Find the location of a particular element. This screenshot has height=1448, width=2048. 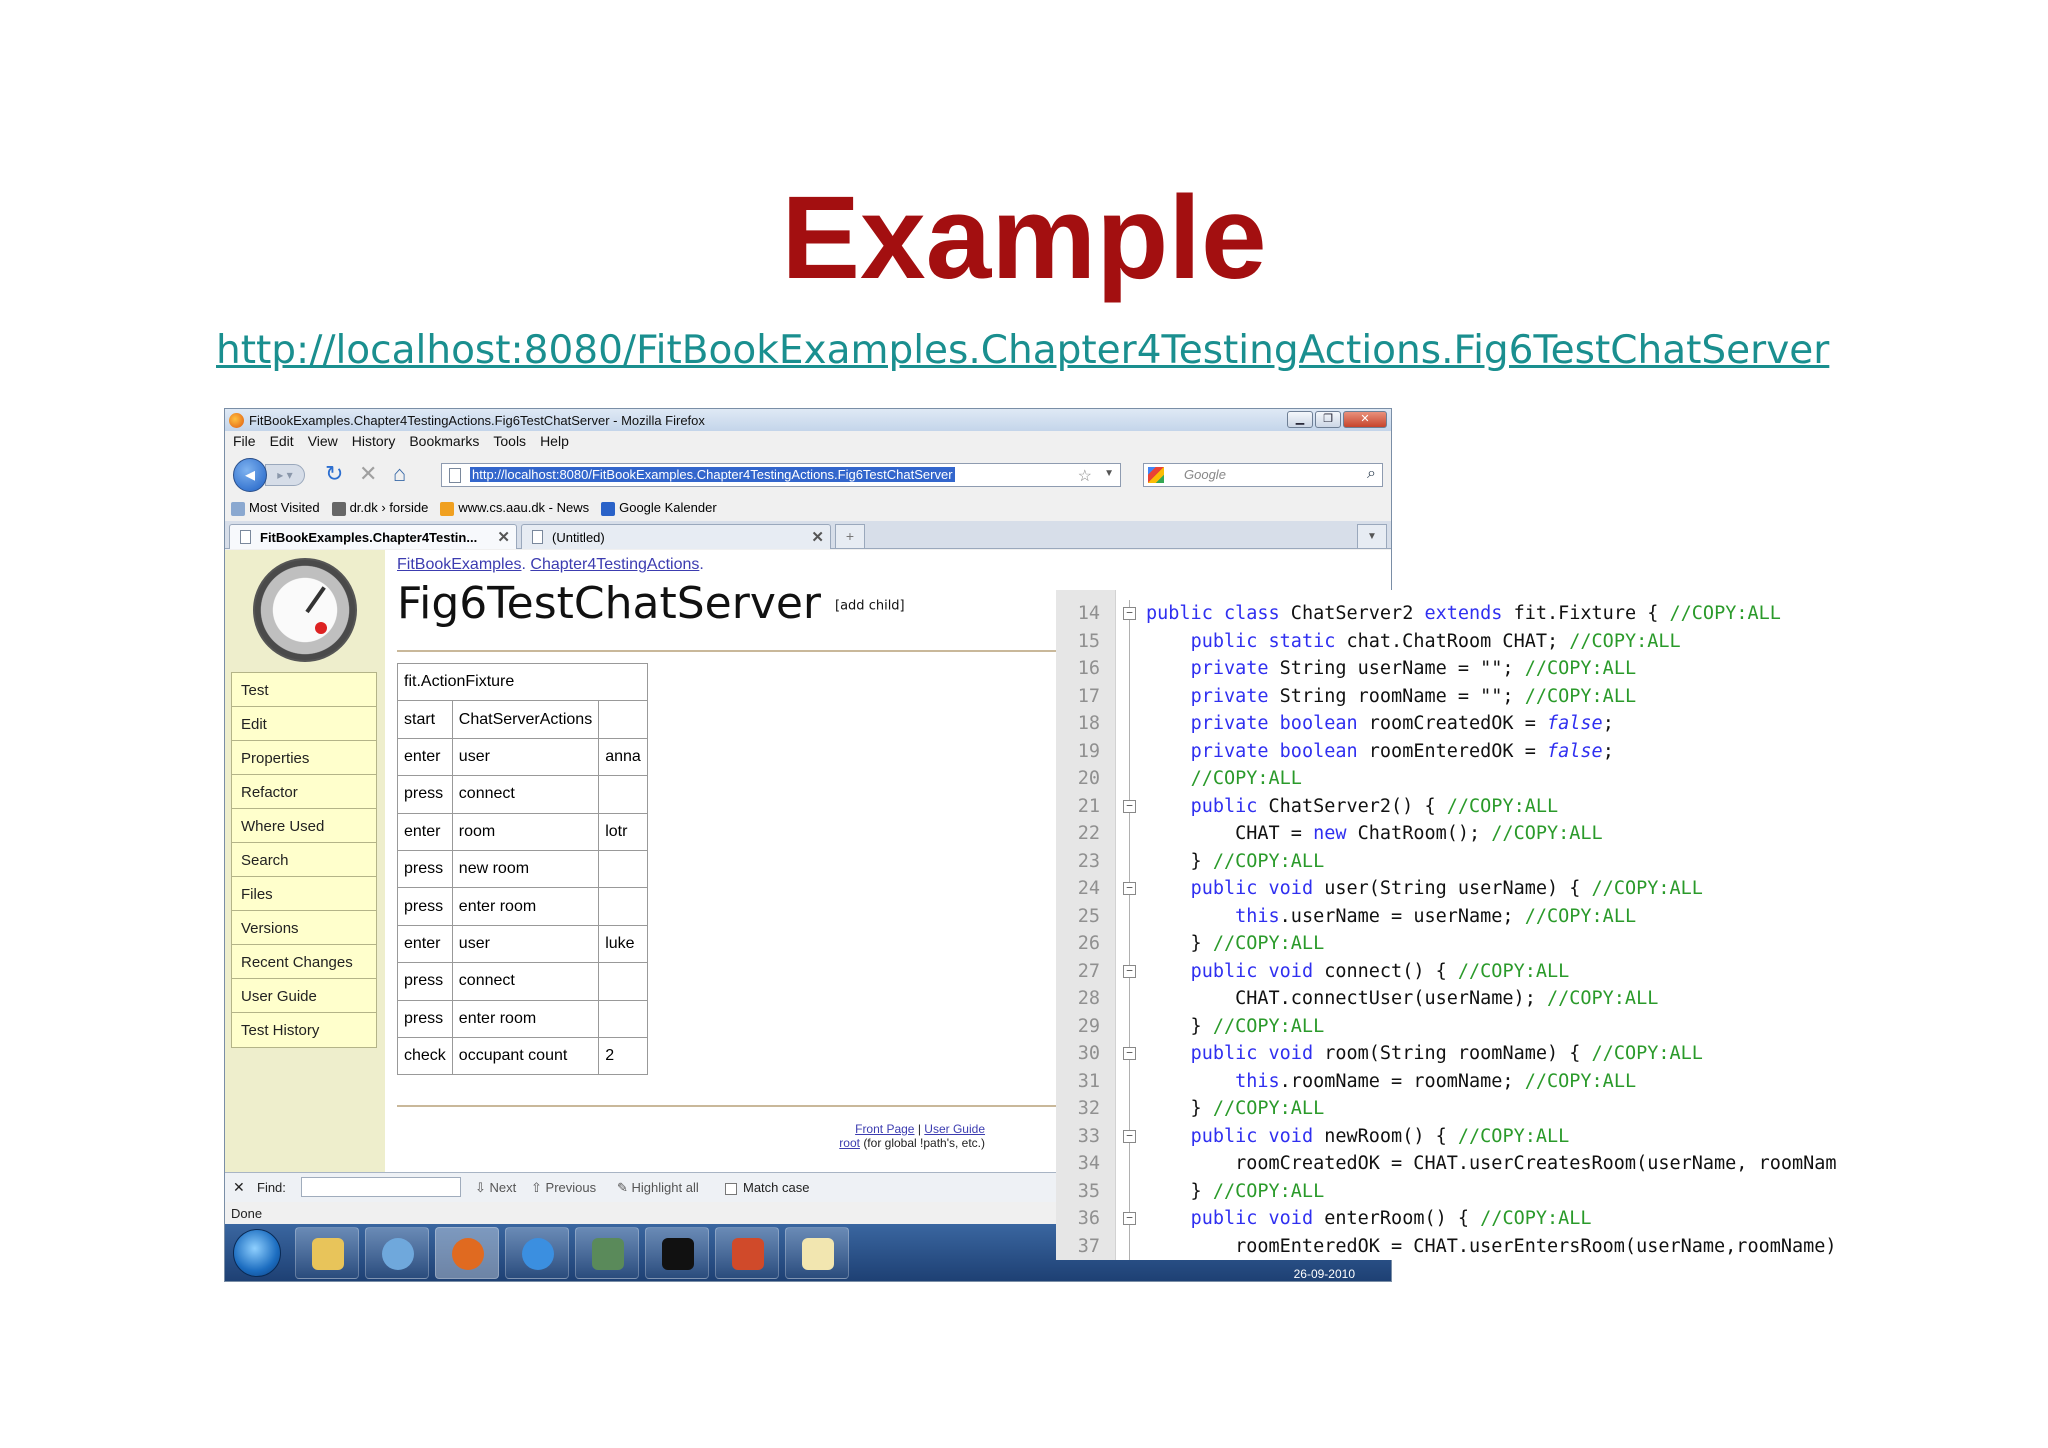

forward-button: ▸ ▾ is located at coordinates (285, 475).